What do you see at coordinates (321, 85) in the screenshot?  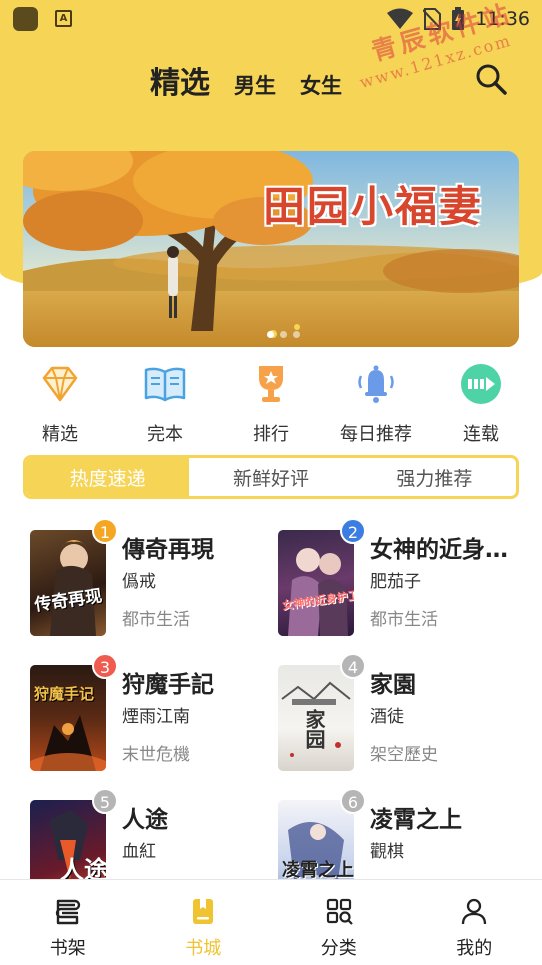 I see `tab-female: 女生` at bounding box center [321, 85].